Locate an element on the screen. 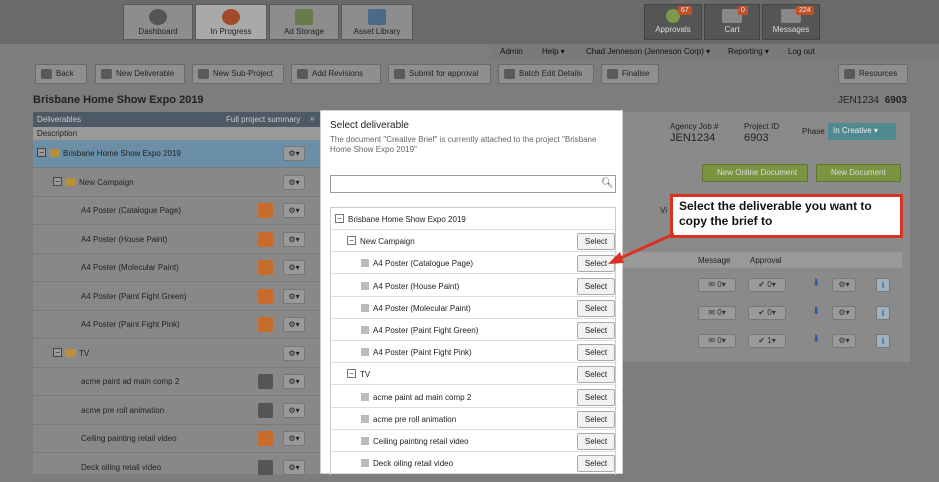  deliverable-row: − Brisbane Home Show Expo 2019 ⚙▾ is located at coordinates (177, 154).